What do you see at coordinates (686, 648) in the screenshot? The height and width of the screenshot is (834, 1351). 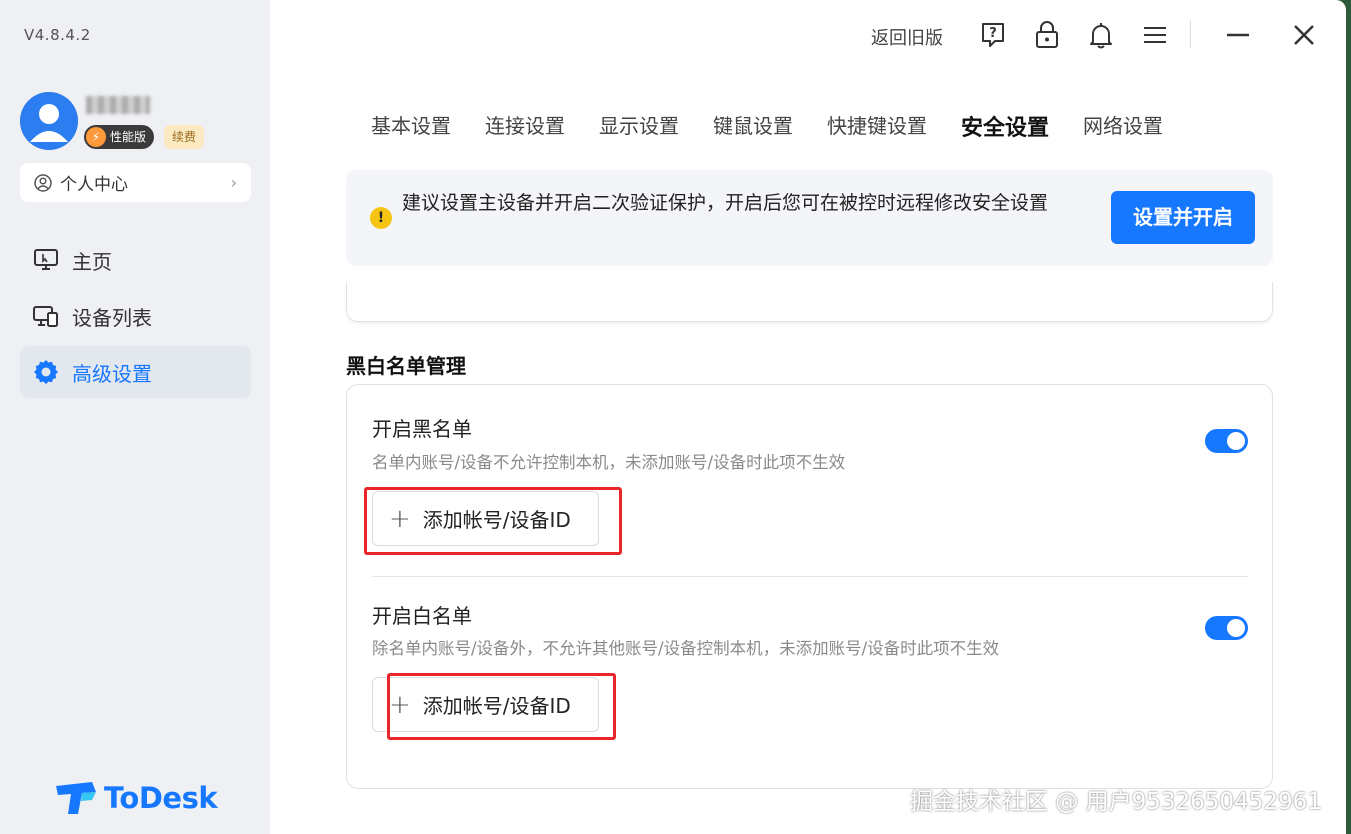 I see `whitelist-desc: 除名单内账号/设备外，不允许其他账号/设备控制本机，未添加账号/设备时此项不生效` at bounding box center [686, 648].